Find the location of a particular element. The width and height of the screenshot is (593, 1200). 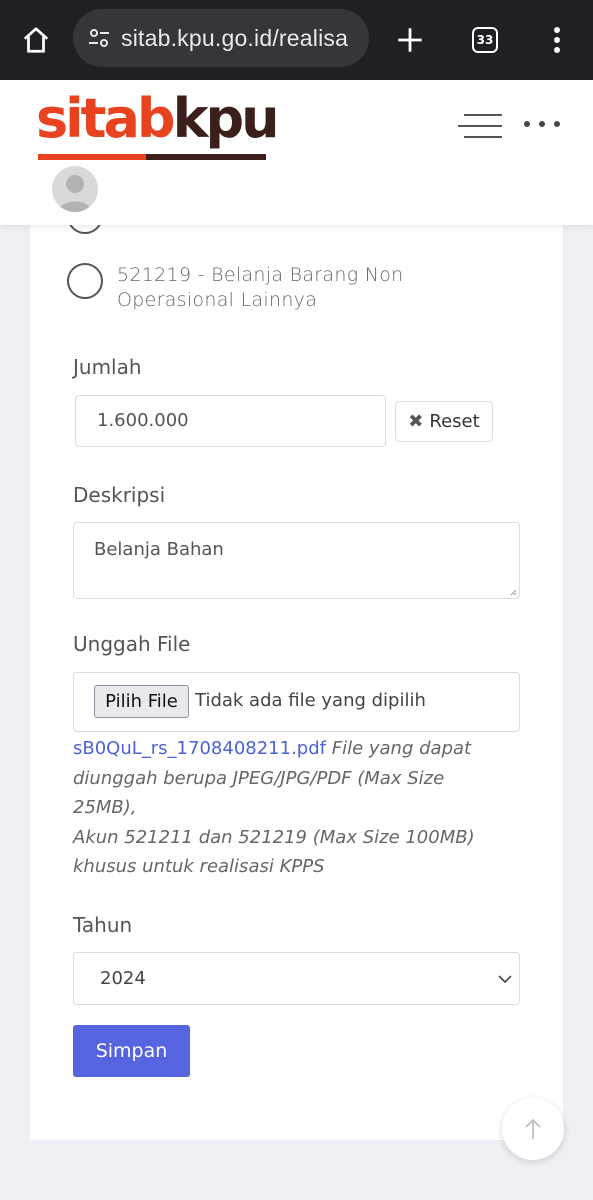

logo-kpu: kpu is located at coordinates (226, 118).